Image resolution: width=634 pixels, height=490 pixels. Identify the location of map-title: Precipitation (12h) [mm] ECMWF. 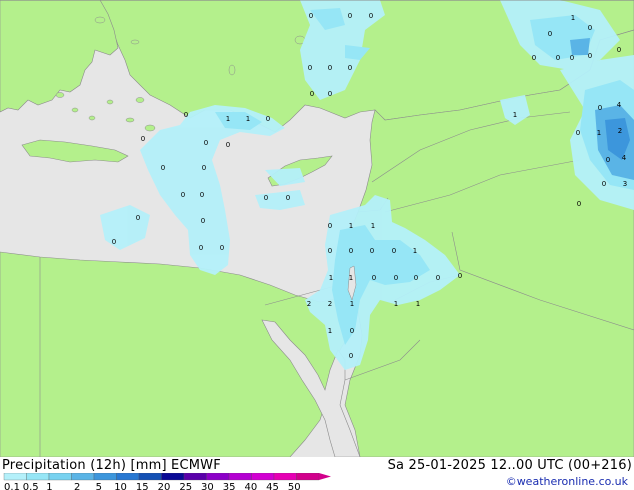
(111, 465).